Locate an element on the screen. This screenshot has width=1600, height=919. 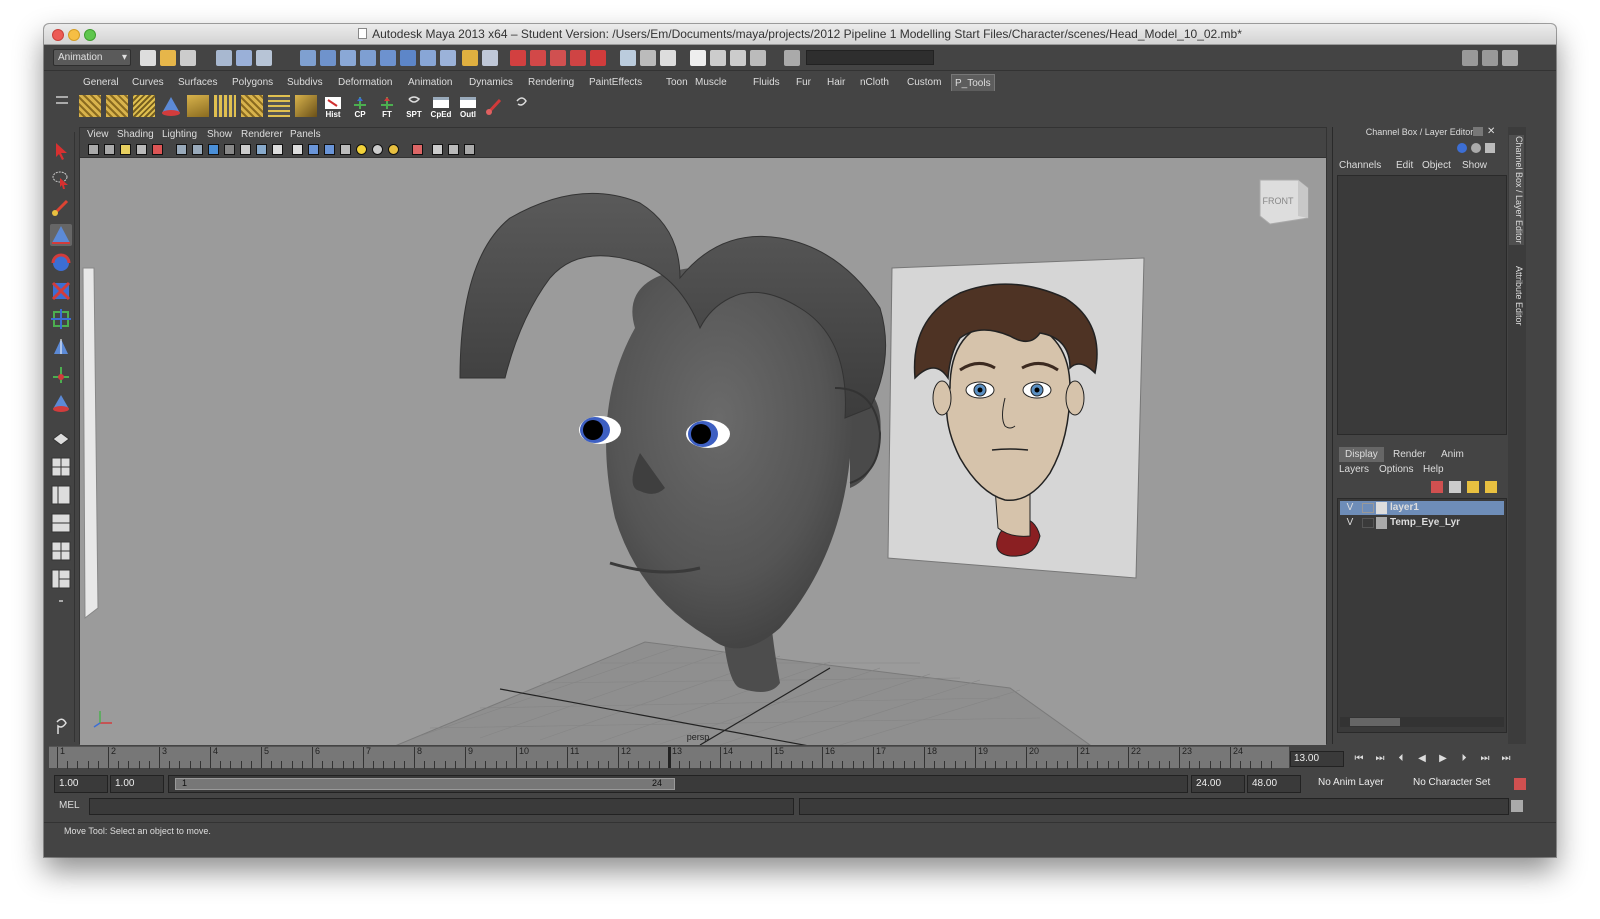
tab-subdivs: Subdivs is located at coordinates (305, 82).